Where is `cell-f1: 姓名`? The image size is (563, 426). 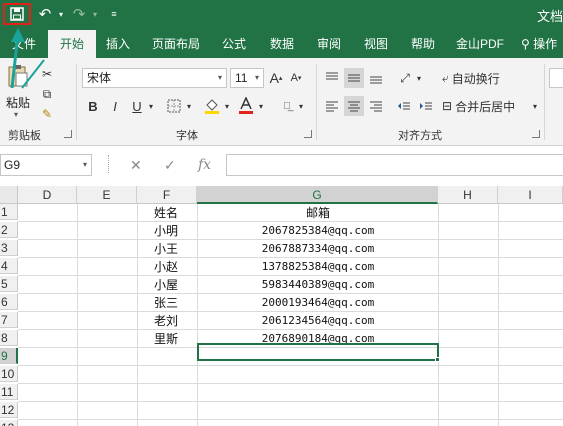
cell-f1: 姓名 is located at coordinates (166, 213).